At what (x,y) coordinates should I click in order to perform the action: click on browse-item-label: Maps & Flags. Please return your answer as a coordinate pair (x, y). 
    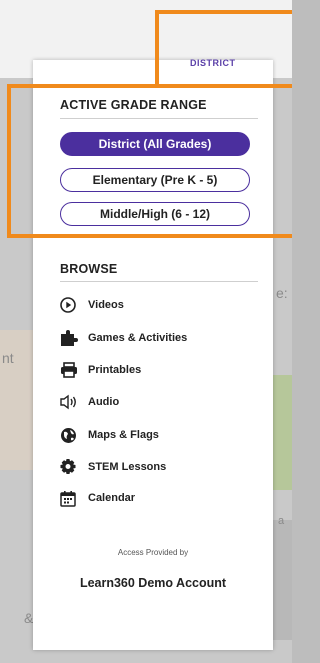
    Looking at the image, I should click on (123, 435).